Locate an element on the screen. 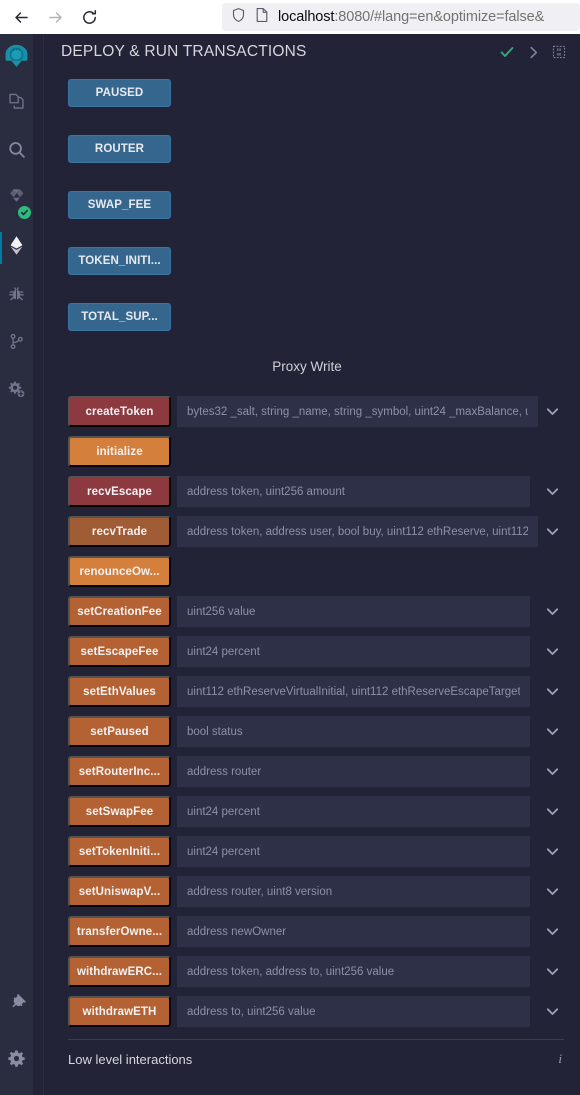 The image size is (580, 1095). svg-text: E0 is located at coordinates (559, 51).